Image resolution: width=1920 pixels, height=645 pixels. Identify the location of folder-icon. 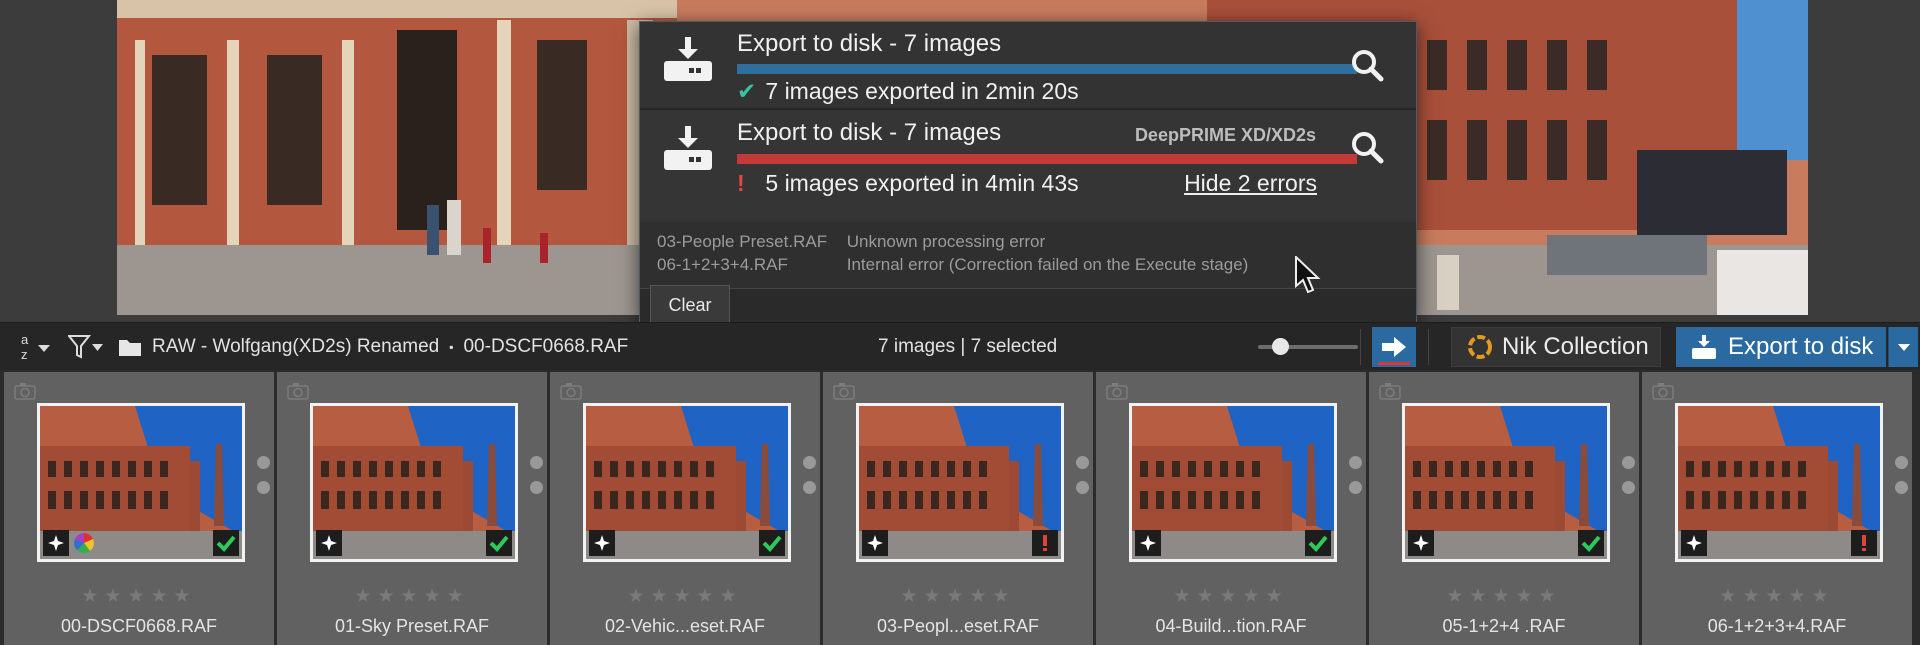
(130, 348).